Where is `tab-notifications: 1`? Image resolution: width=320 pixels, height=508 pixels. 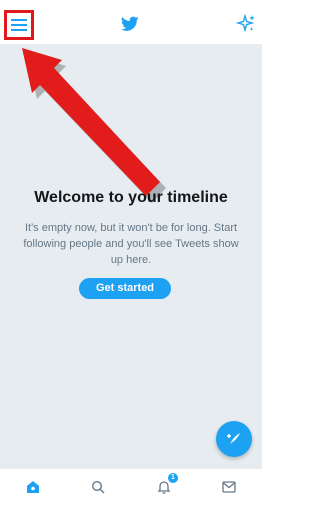
tab-notifications: 1 is located at coordinates (167, 484).